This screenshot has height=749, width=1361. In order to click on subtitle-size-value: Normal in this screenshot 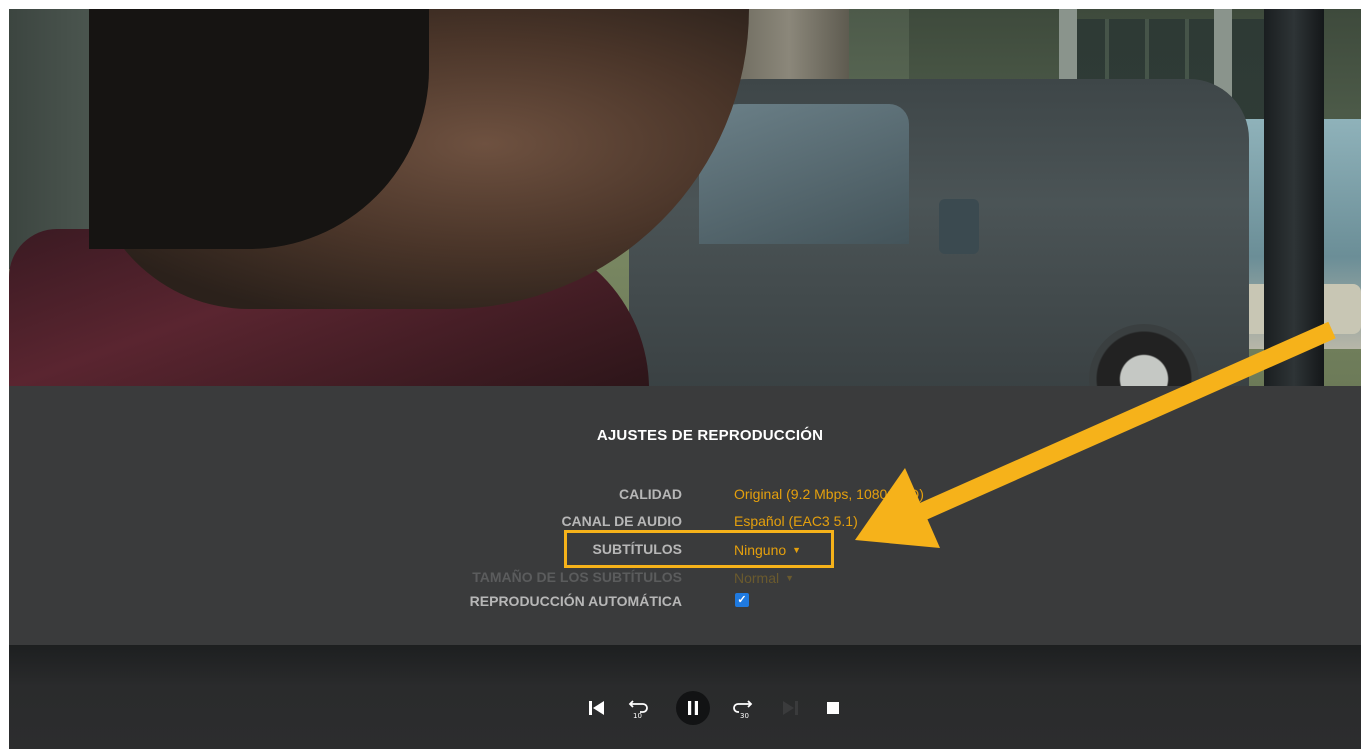, I will do `click(757, 578)`.